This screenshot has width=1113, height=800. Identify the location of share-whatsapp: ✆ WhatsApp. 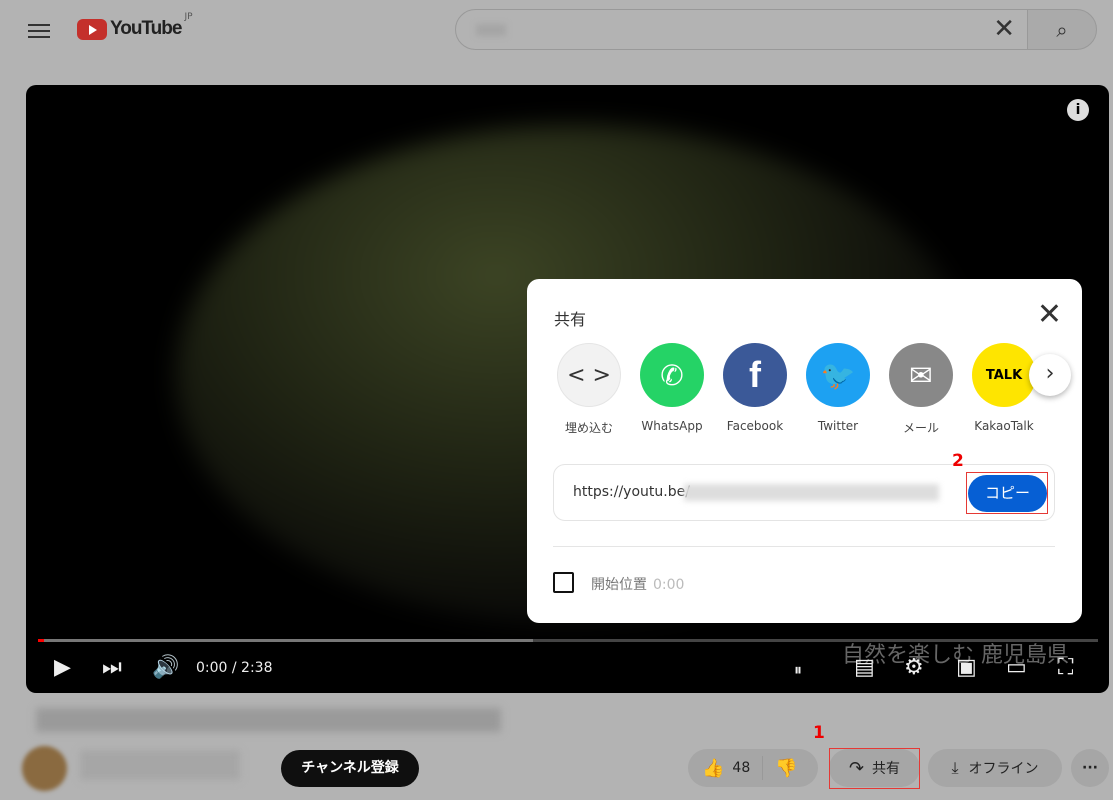
(672, 389).